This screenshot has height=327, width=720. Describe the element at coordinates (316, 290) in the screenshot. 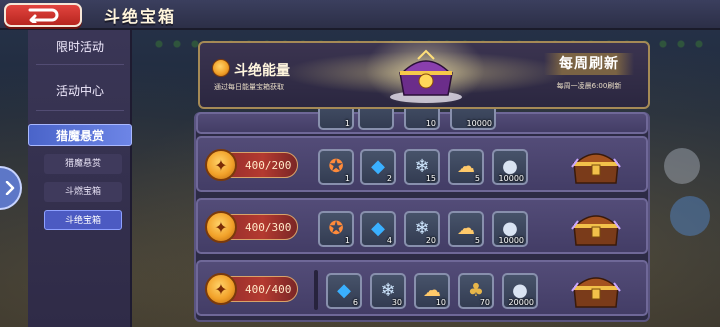

I see `row-scroll-edge` at that location.